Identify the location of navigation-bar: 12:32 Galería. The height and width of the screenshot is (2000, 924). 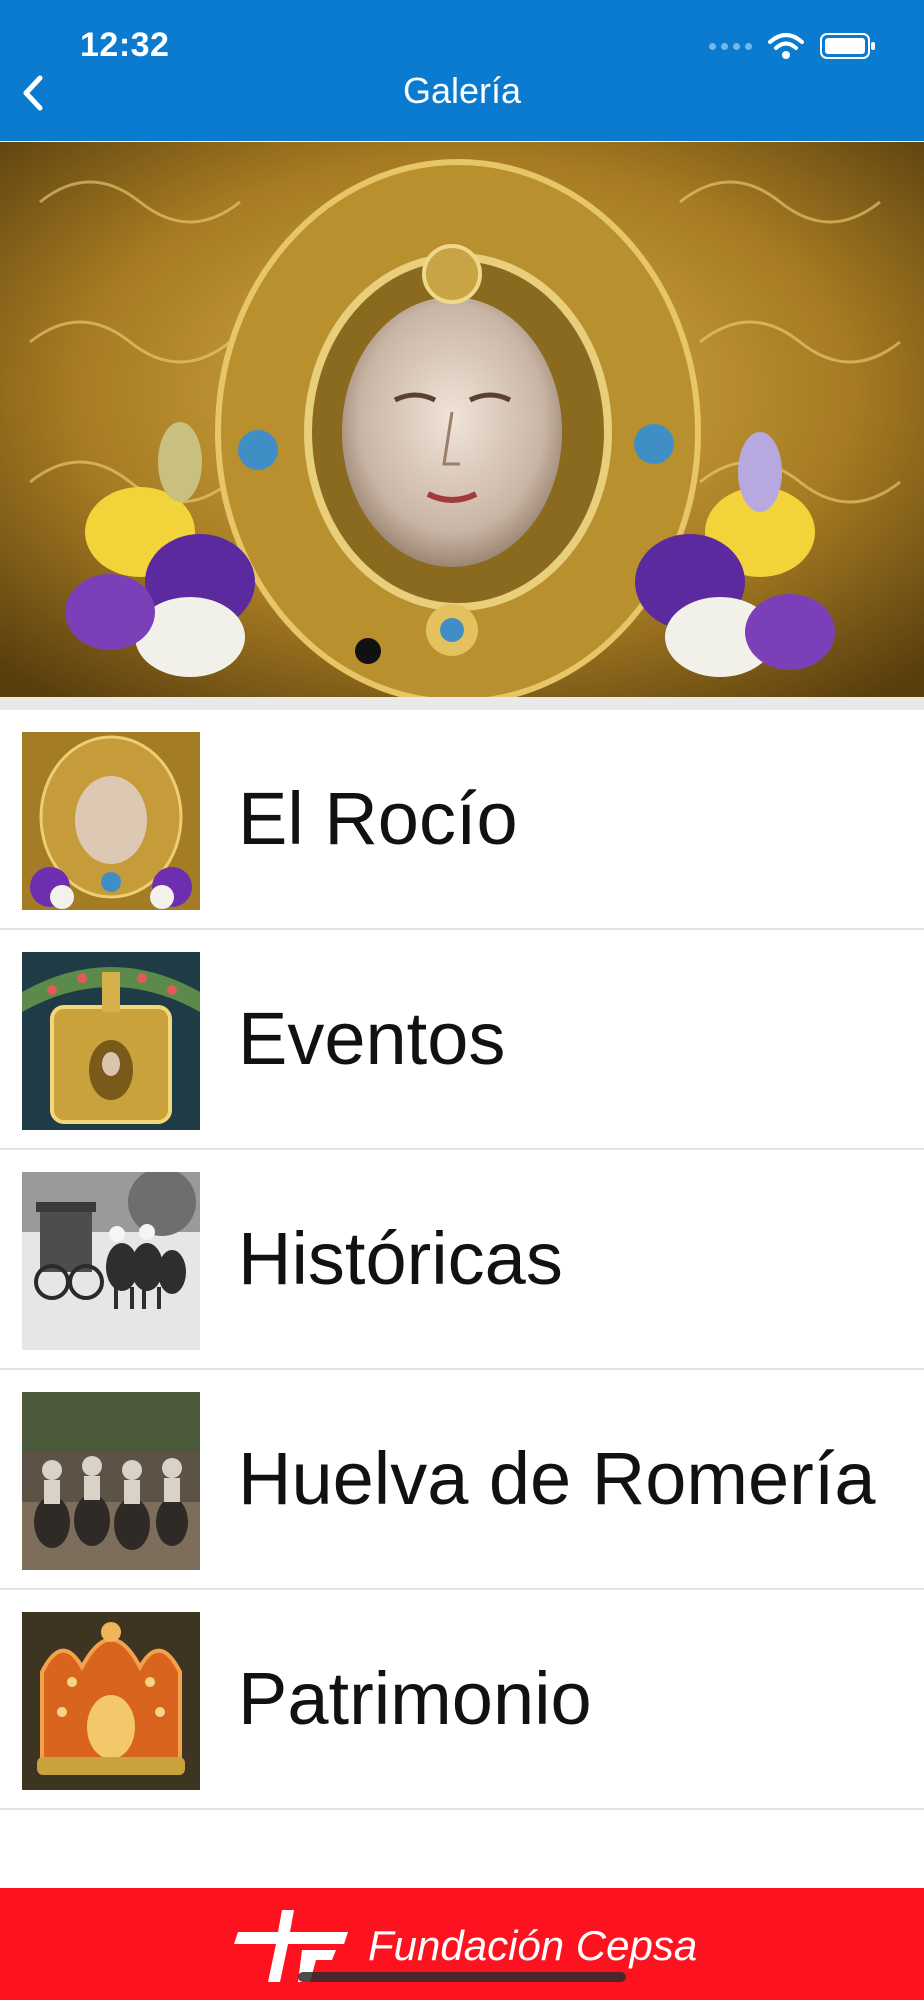
(462, 70).